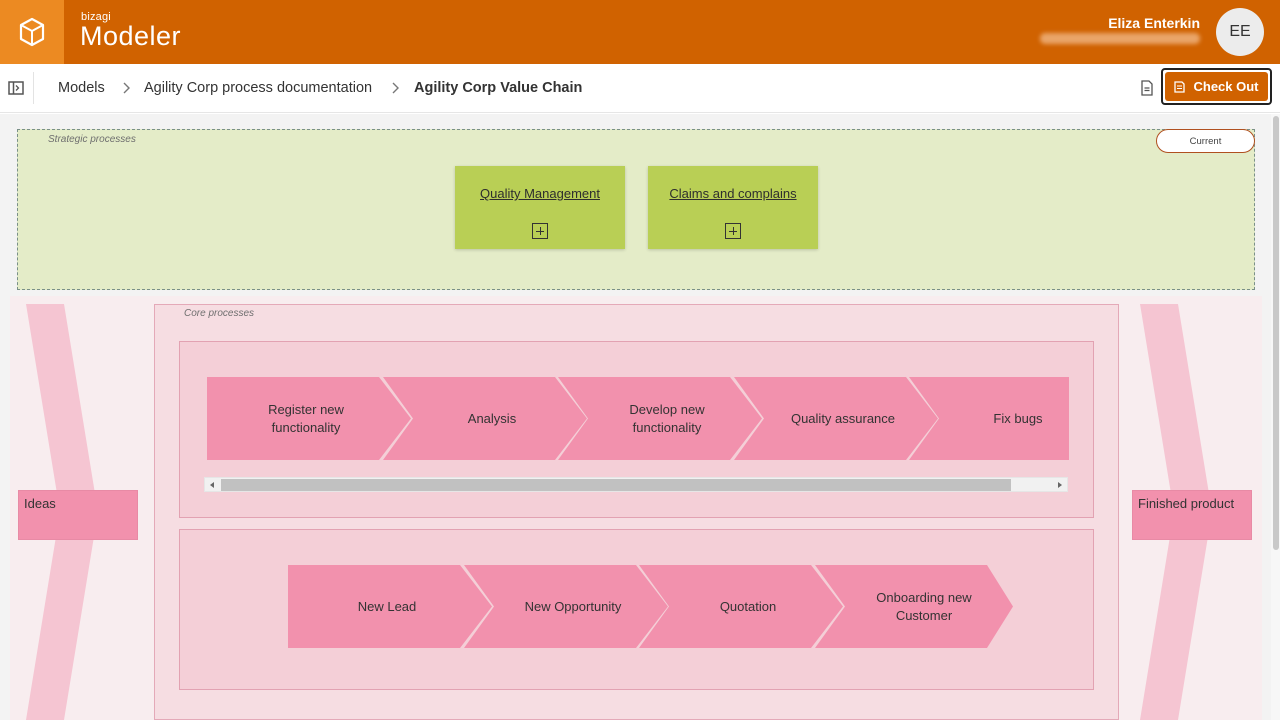 This screenshot has width=1280, height=720. Describe the element at coordinates (1226, 86) in the screenshot. I see `checkout-label: Check Out` at that location.